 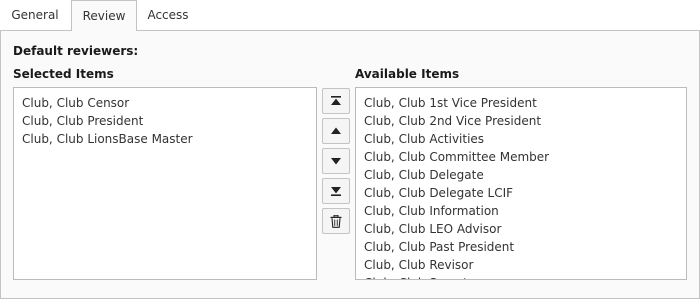 I want to click on available-items-label: Available Items, so click(x=407, y=74).